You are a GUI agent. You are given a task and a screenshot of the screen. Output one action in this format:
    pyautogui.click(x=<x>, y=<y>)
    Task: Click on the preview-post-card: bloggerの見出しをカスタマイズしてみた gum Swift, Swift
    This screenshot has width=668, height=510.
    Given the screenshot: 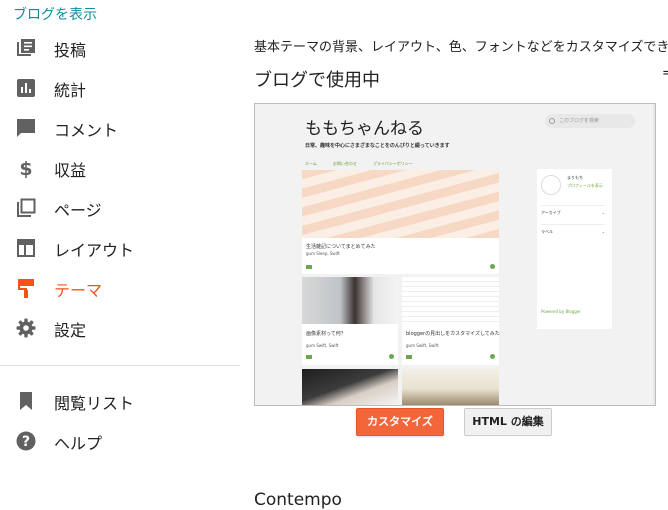 What is the action you would take?
    pyautogui.click(x=451, y=321)
    